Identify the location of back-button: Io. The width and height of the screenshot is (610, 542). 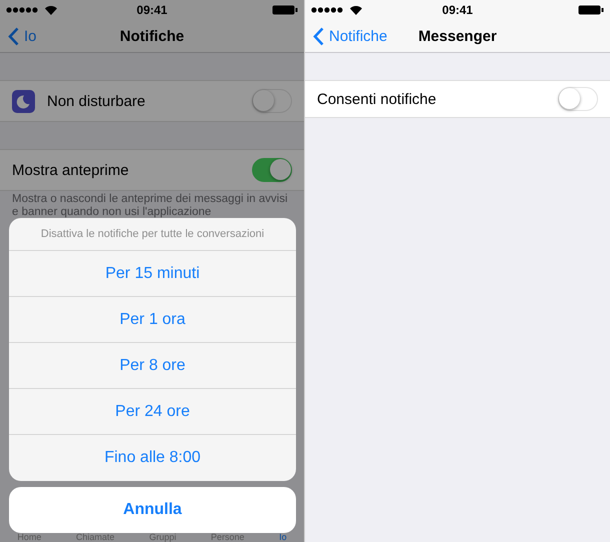
(18, 36).